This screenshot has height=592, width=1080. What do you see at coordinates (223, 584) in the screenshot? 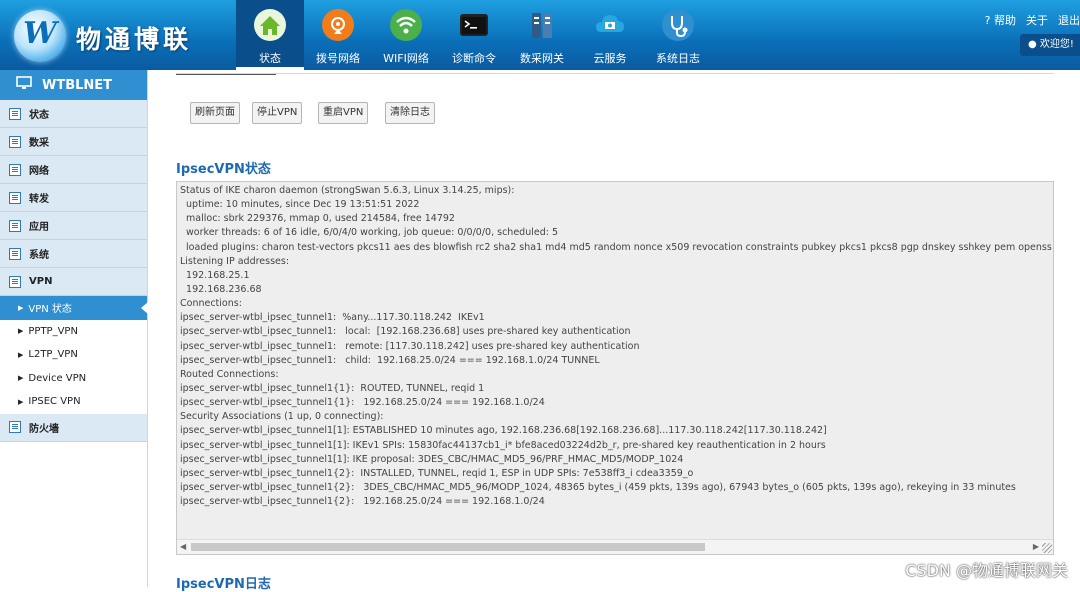
I see `log-section-title: IpsecVPN日志` at bounding box center [223, 584].